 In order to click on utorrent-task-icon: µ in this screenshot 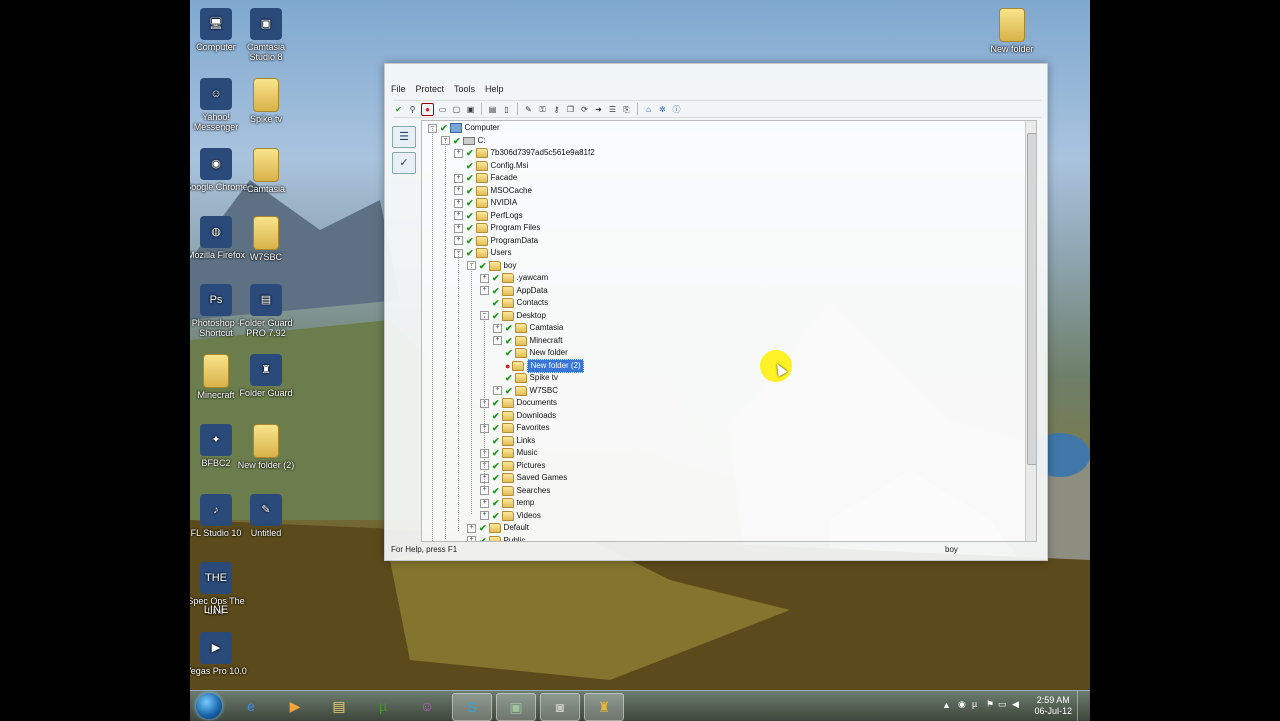, I will do `click(383, 706)`.